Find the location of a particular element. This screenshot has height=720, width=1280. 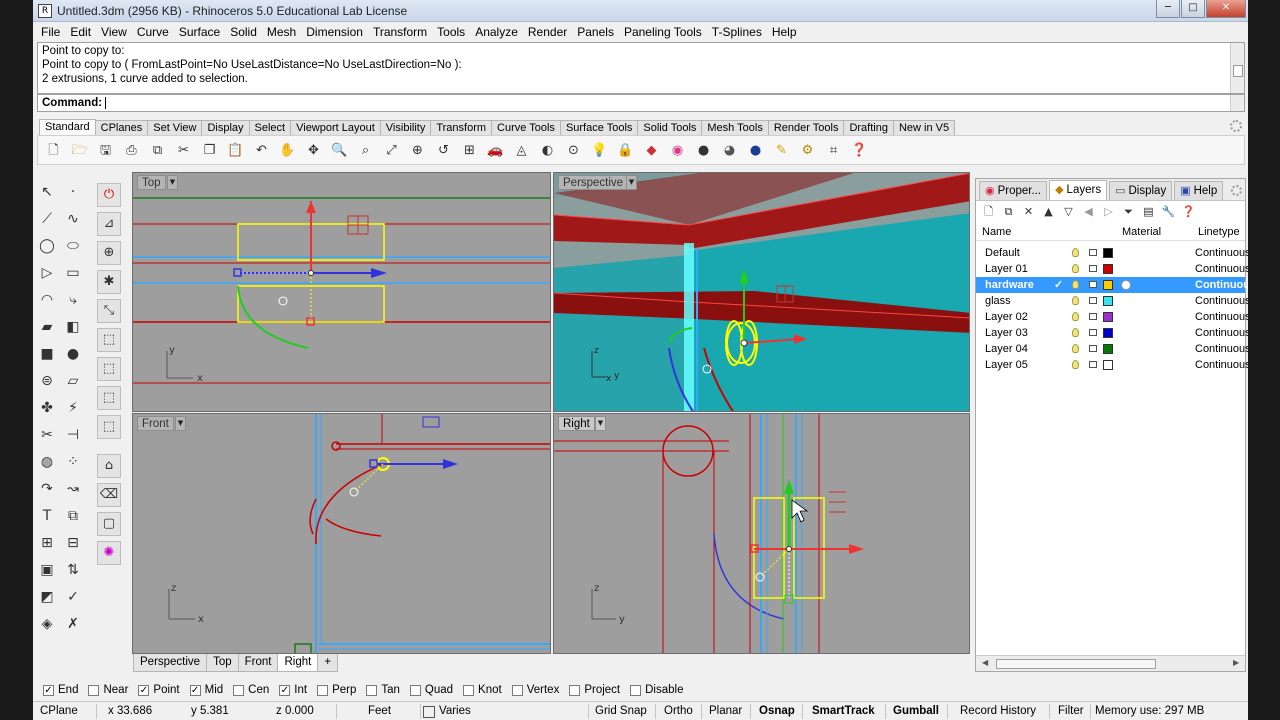

top-view-canvas: y x is located at coordinates (342, 292).